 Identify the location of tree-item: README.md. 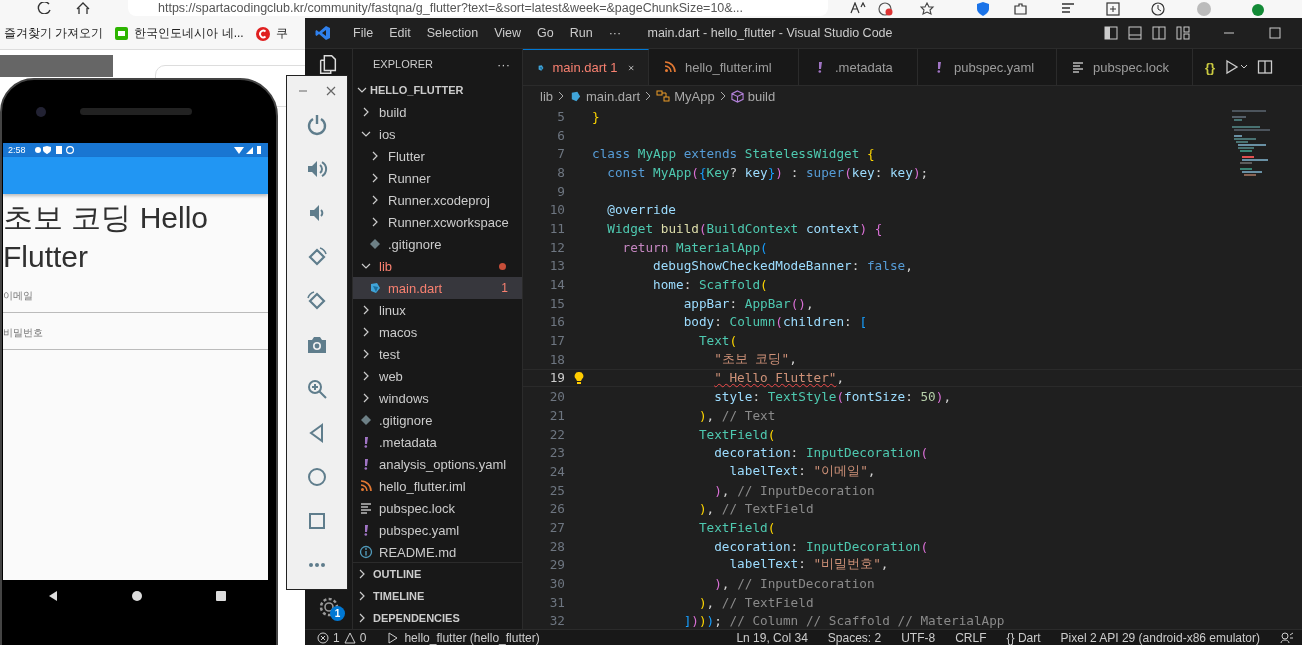
(437, 551).